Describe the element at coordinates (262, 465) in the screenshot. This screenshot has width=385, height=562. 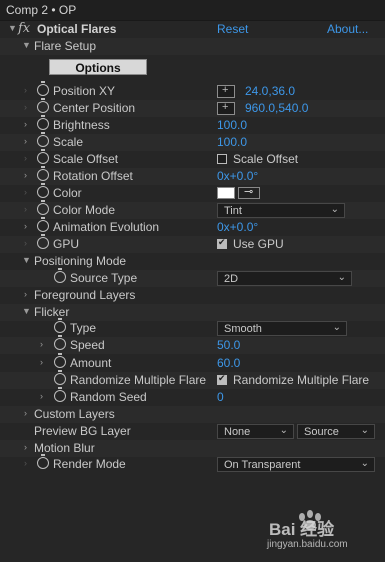
I see `dropdown-value: On Transparent` at that location.